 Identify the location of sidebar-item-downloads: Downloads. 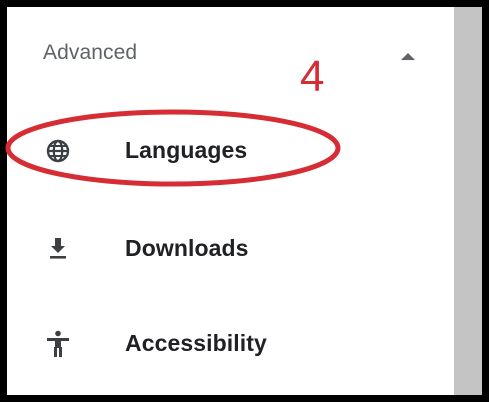
(243, 250).